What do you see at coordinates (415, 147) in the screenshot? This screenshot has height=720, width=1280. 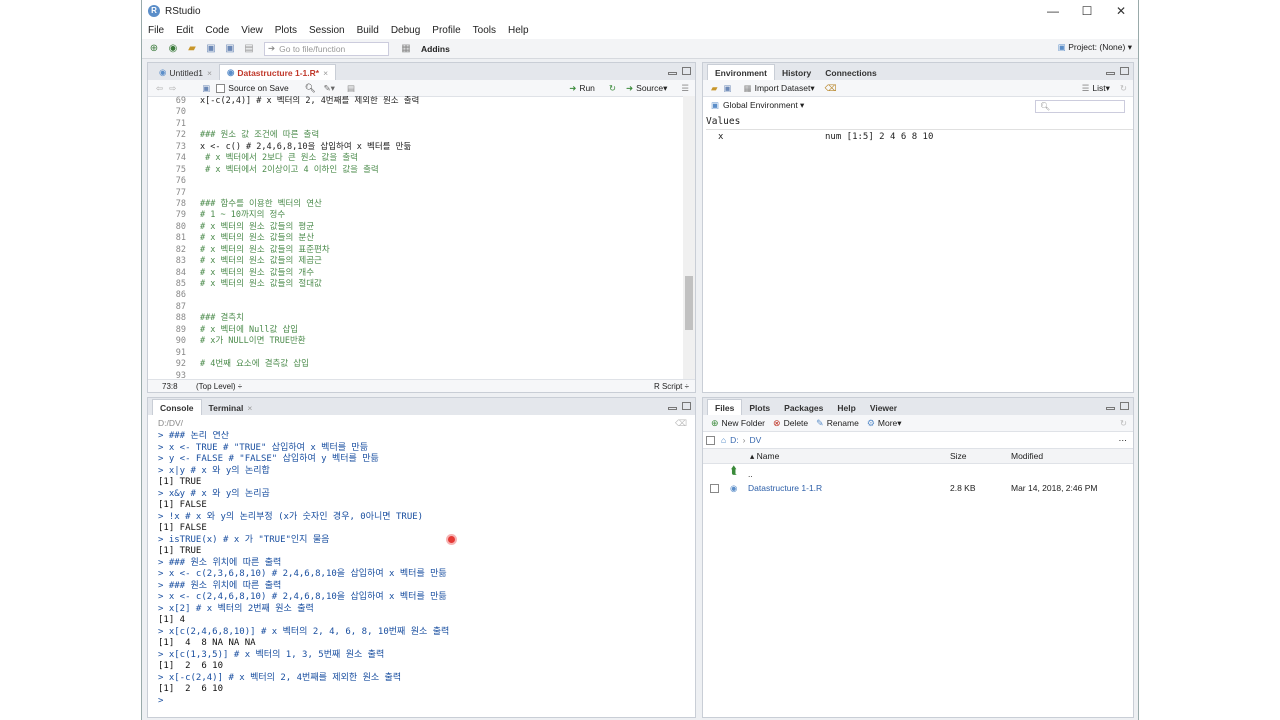 I see `code-line: 73 x <- c() # 2,4,6,8,10을 삽입하여 x 벡터를 만듦` at bounding box center [415, 147].